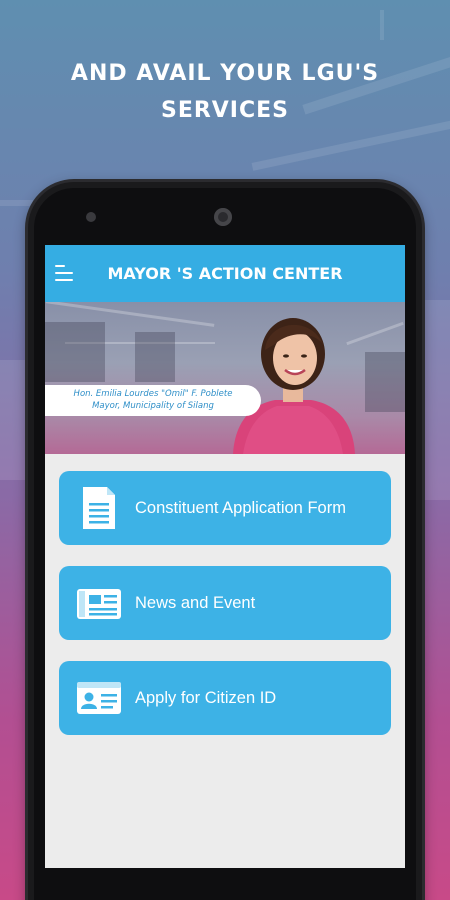 This screenshot has width=450, height=900. I want to click on document-icon, so click(99, 508).